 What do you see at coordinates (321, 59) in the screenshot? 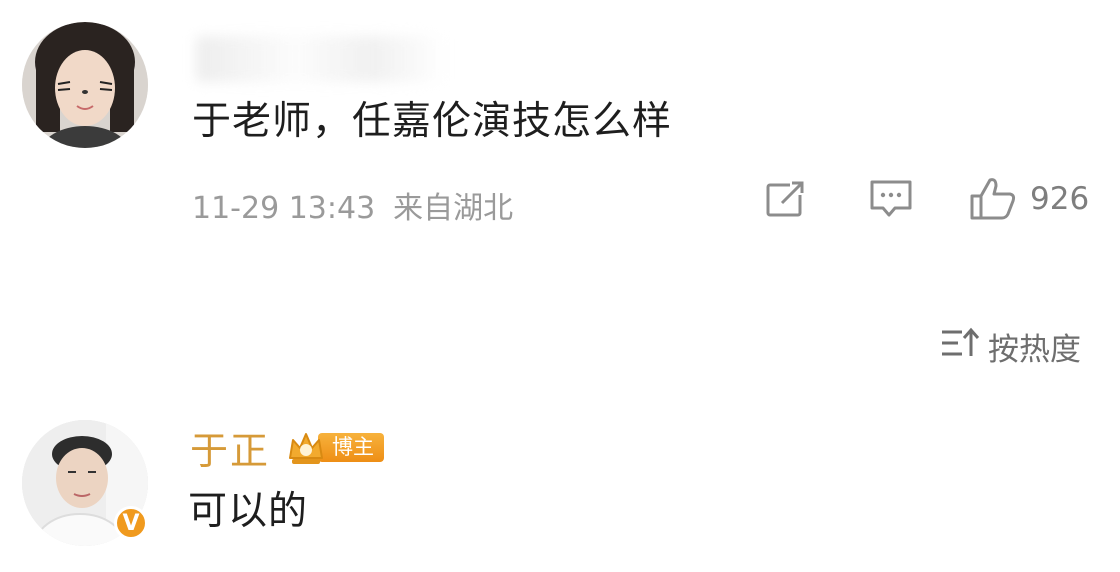
I see `blurred-username` at bounding box center [321, 59].